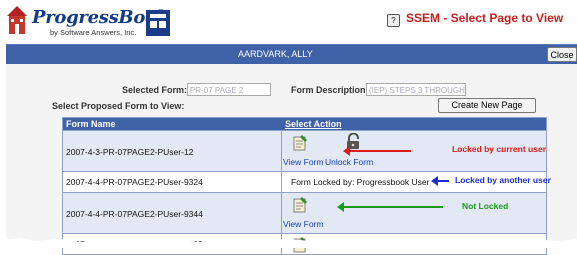 The width and height of the screenshot is (577, 255). Describe the element at coordinates (93, 32) in the screenshot. I see `logo-subtitle: by Software Answers, Inc.` at that location.